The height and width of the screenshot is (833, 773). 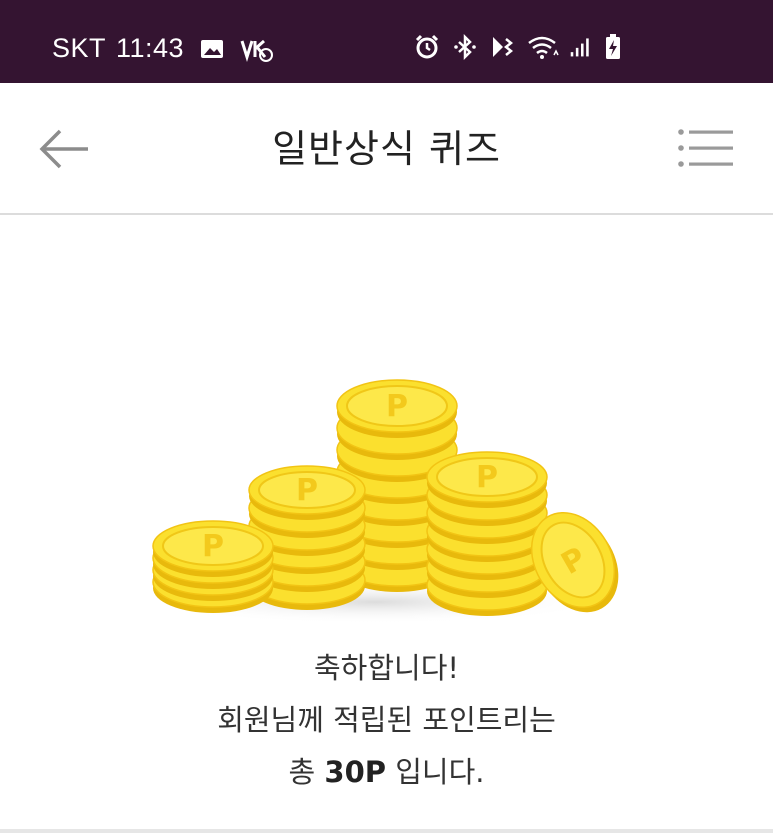 I want to click on points-value: 30P, so click(x=355, y=772).